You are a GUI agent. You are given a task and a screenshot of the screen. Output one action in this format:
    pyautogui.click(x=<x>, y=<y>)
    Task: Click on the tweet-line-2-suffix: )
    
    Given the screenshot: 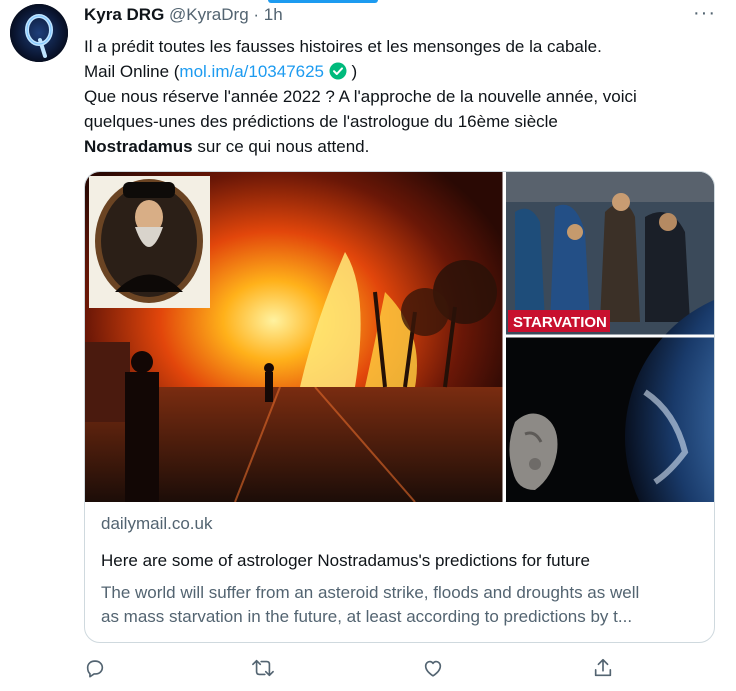 What is the action you would take?
    pyautogui.click(x=354, y=71)
    